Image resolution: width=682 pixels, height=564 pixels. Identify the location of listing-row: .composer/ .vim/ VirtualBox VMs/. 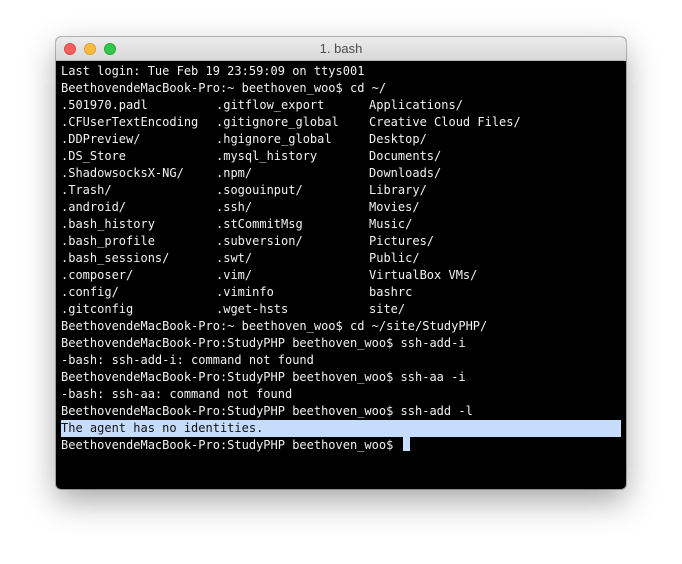
(341, 275).